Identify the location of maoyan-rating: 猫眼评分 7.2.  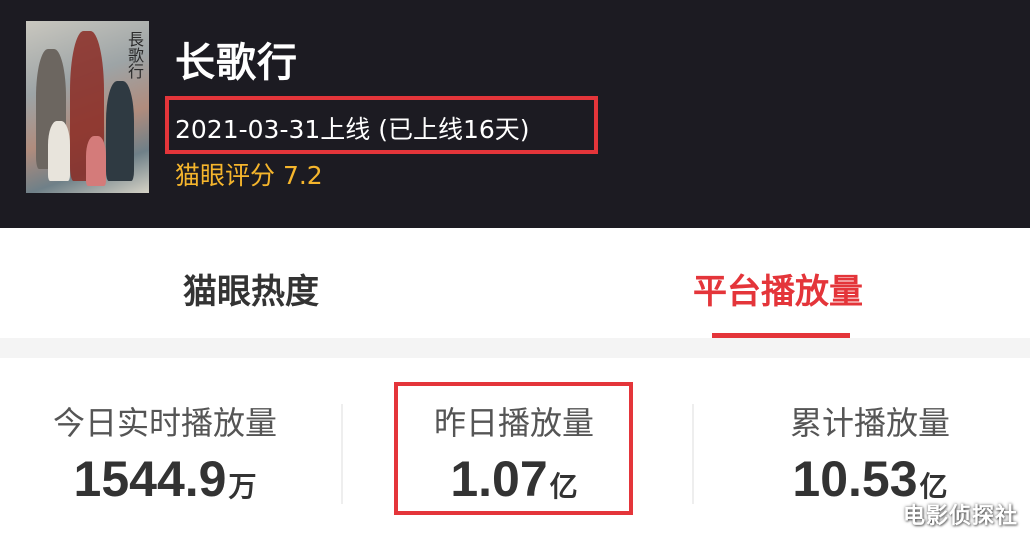
(249, 175).